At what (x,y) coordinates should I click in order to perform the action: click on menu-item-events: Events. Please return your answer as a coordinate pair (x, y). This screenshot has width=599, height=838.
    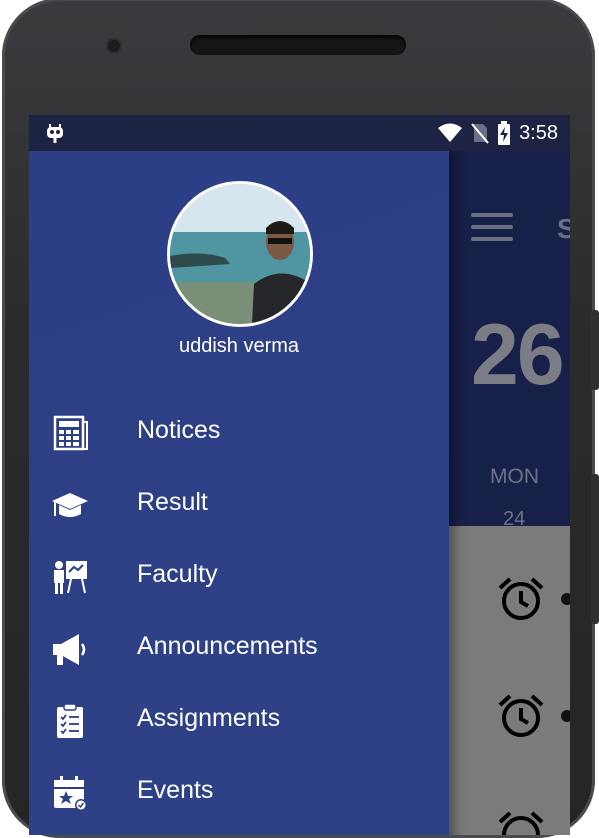
    Looking at the image, I should click on (239, 792).